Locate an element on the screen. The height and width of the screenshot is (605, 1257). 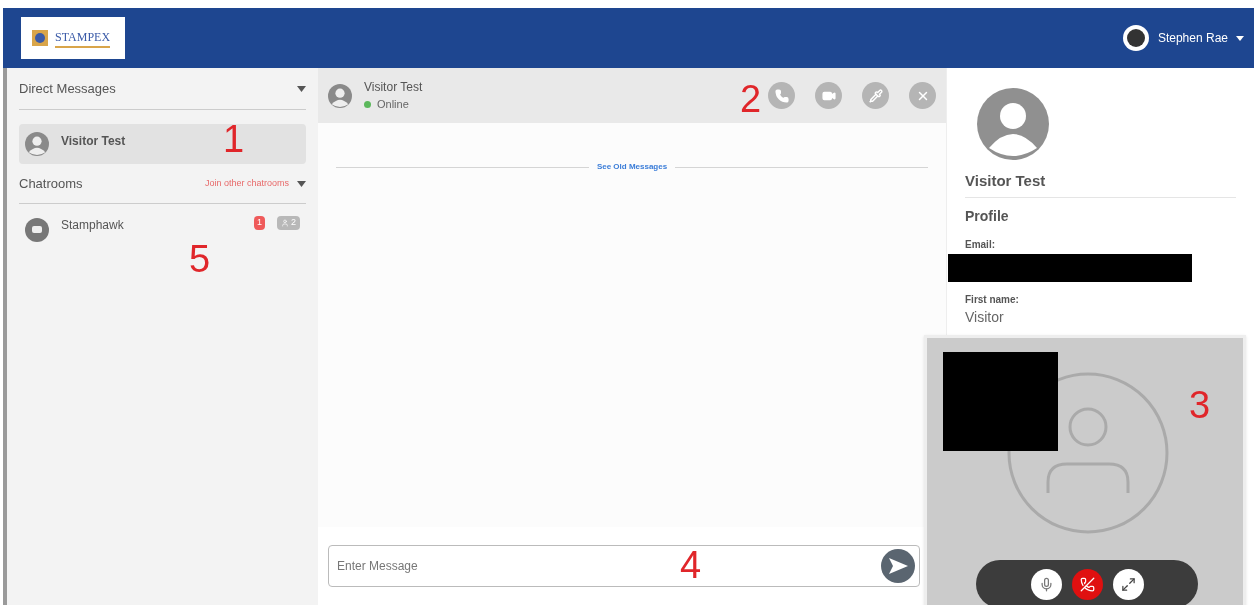
hang-up-button is located at coordinates (1087, 584).